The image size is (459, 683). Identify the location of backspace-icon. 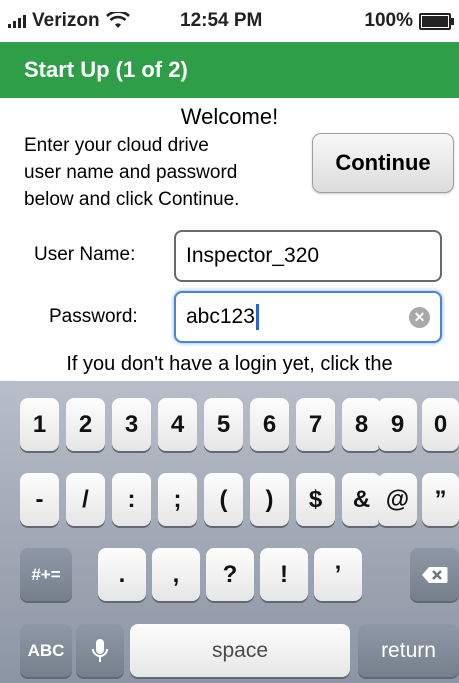
(435, 574).